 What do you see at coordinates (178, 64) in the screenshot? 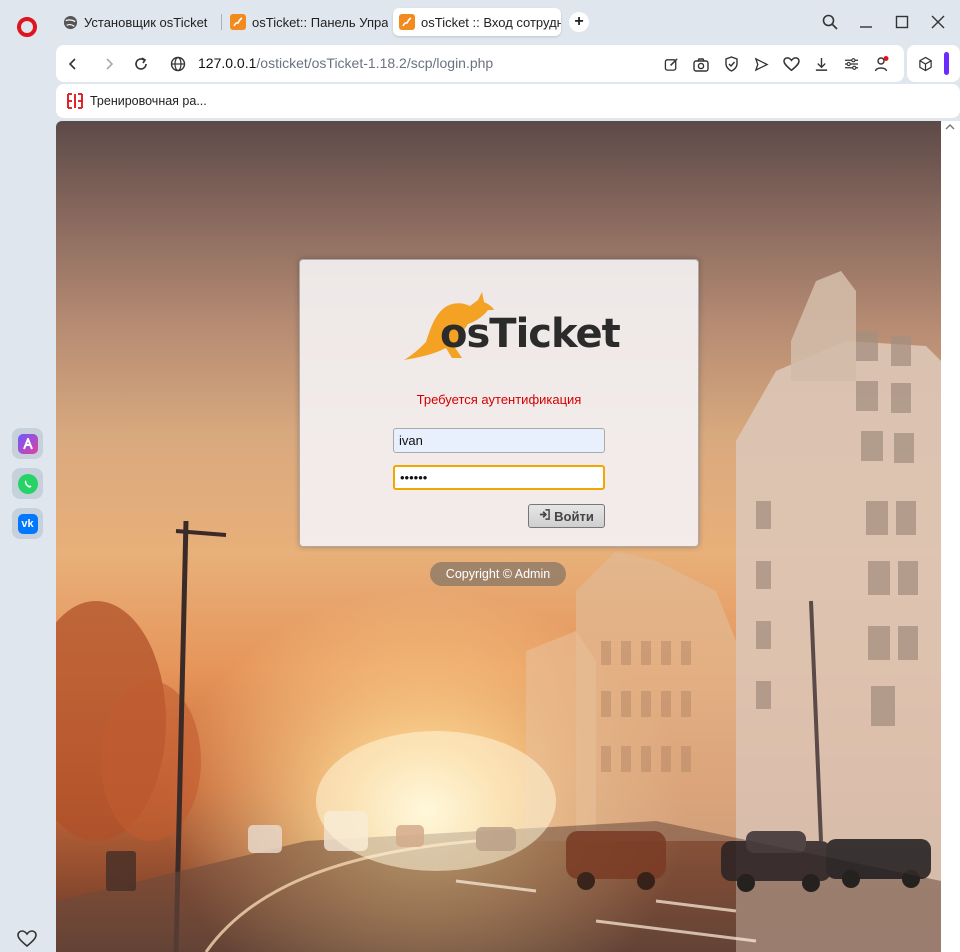
I see `site-info-globe-icon` at bounding box center [178, 64].